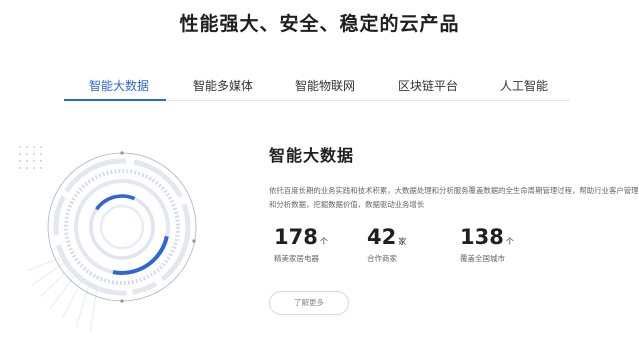  Describe the element at coordinates (482, 237) in the screenshot. I see `stat-value: 138` at that location.